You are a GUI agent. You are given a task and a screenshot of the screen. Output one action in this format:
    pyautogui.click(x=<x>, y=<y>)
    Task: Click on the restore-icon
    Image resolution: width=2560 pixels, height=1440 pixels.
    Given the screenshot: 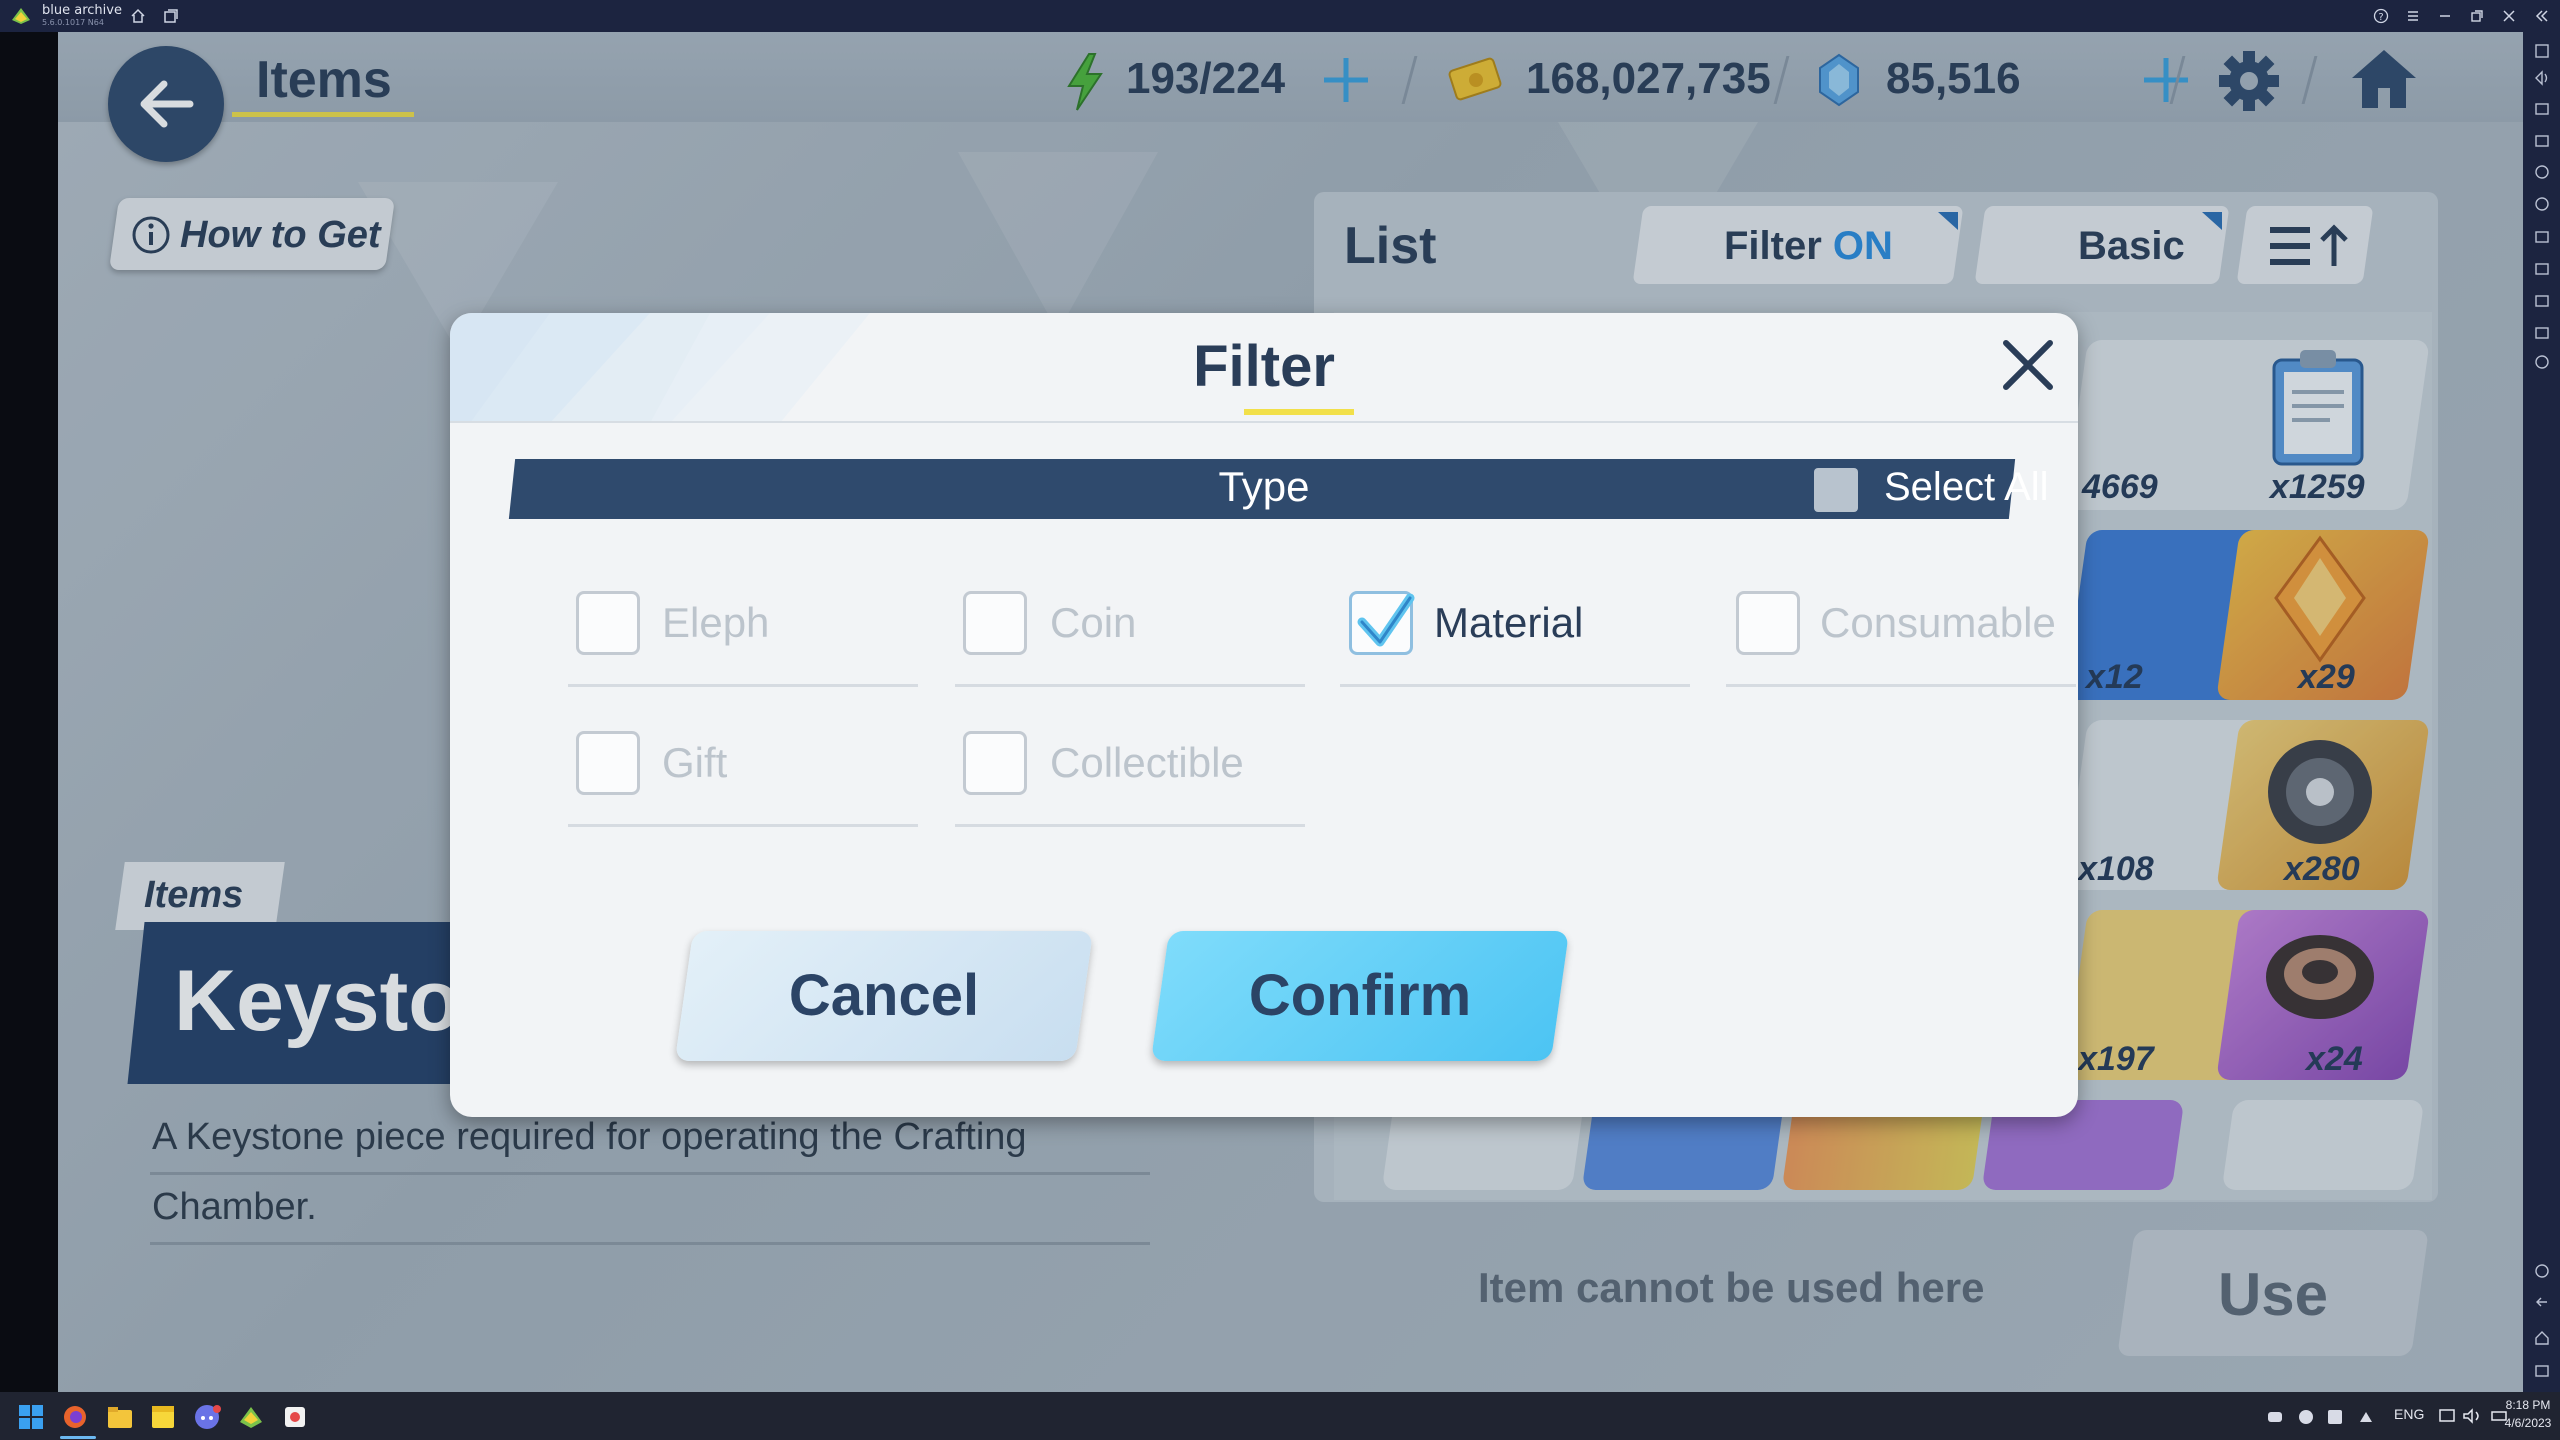 What is the action you would take?
    pyautogui.click(x=2477, y=16)
    